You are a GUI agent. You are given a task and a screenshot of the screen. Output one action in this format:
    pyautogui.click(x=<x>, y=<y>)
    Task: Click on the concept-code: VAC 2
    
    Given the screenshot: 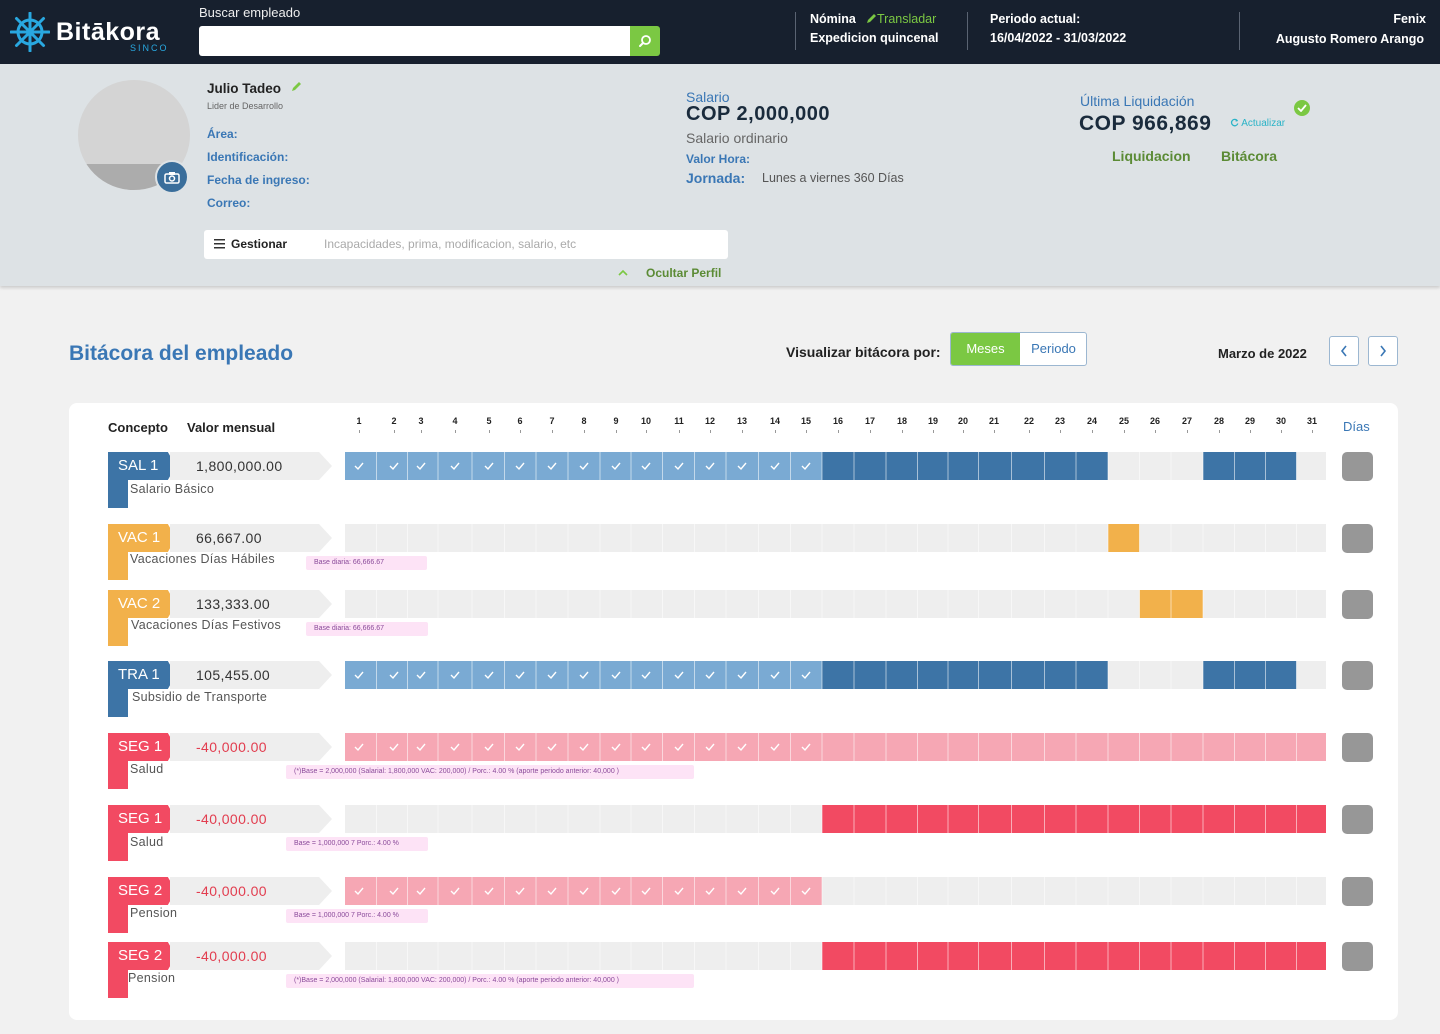 What is the action you would take?
    pyautogui.click(x=139, y=603)
    